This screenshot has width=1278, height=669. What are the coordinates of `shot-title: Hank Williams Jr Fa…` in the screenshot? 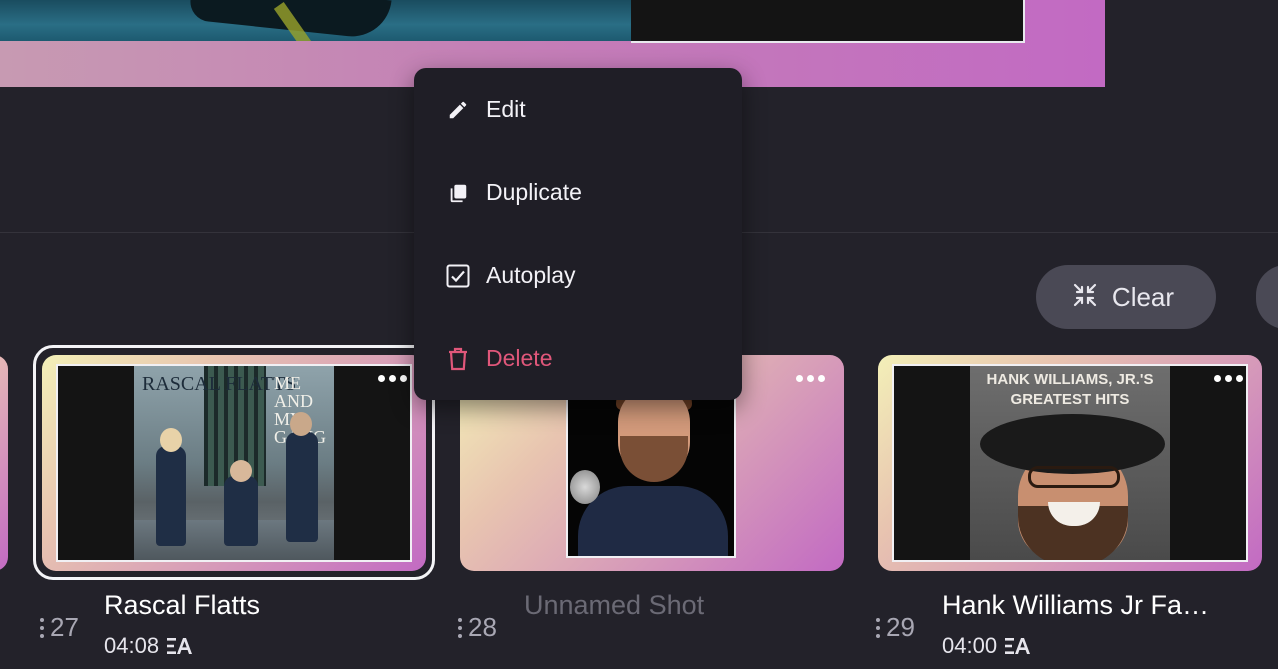 It's located at (1076, 605).